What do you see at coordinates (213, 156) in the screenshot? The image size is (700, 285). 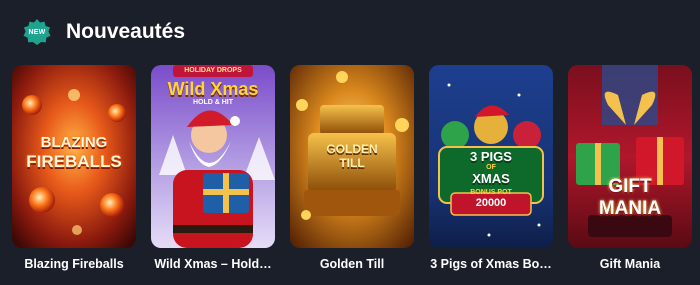 I see `game-thumbnail: HOLIDAY DROPS Wild Xmas HOLD & HIT` at bounding box center [213, 156].